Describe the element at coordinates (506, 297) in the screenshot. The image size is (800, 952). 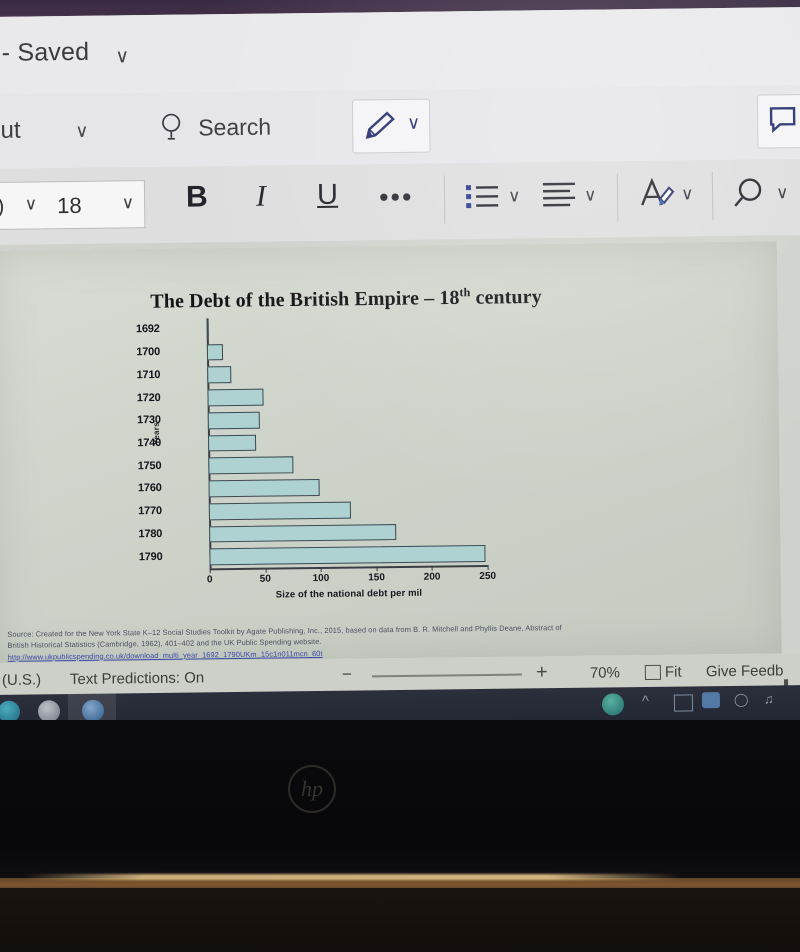
I see `chart-title-tail: century` at that location.